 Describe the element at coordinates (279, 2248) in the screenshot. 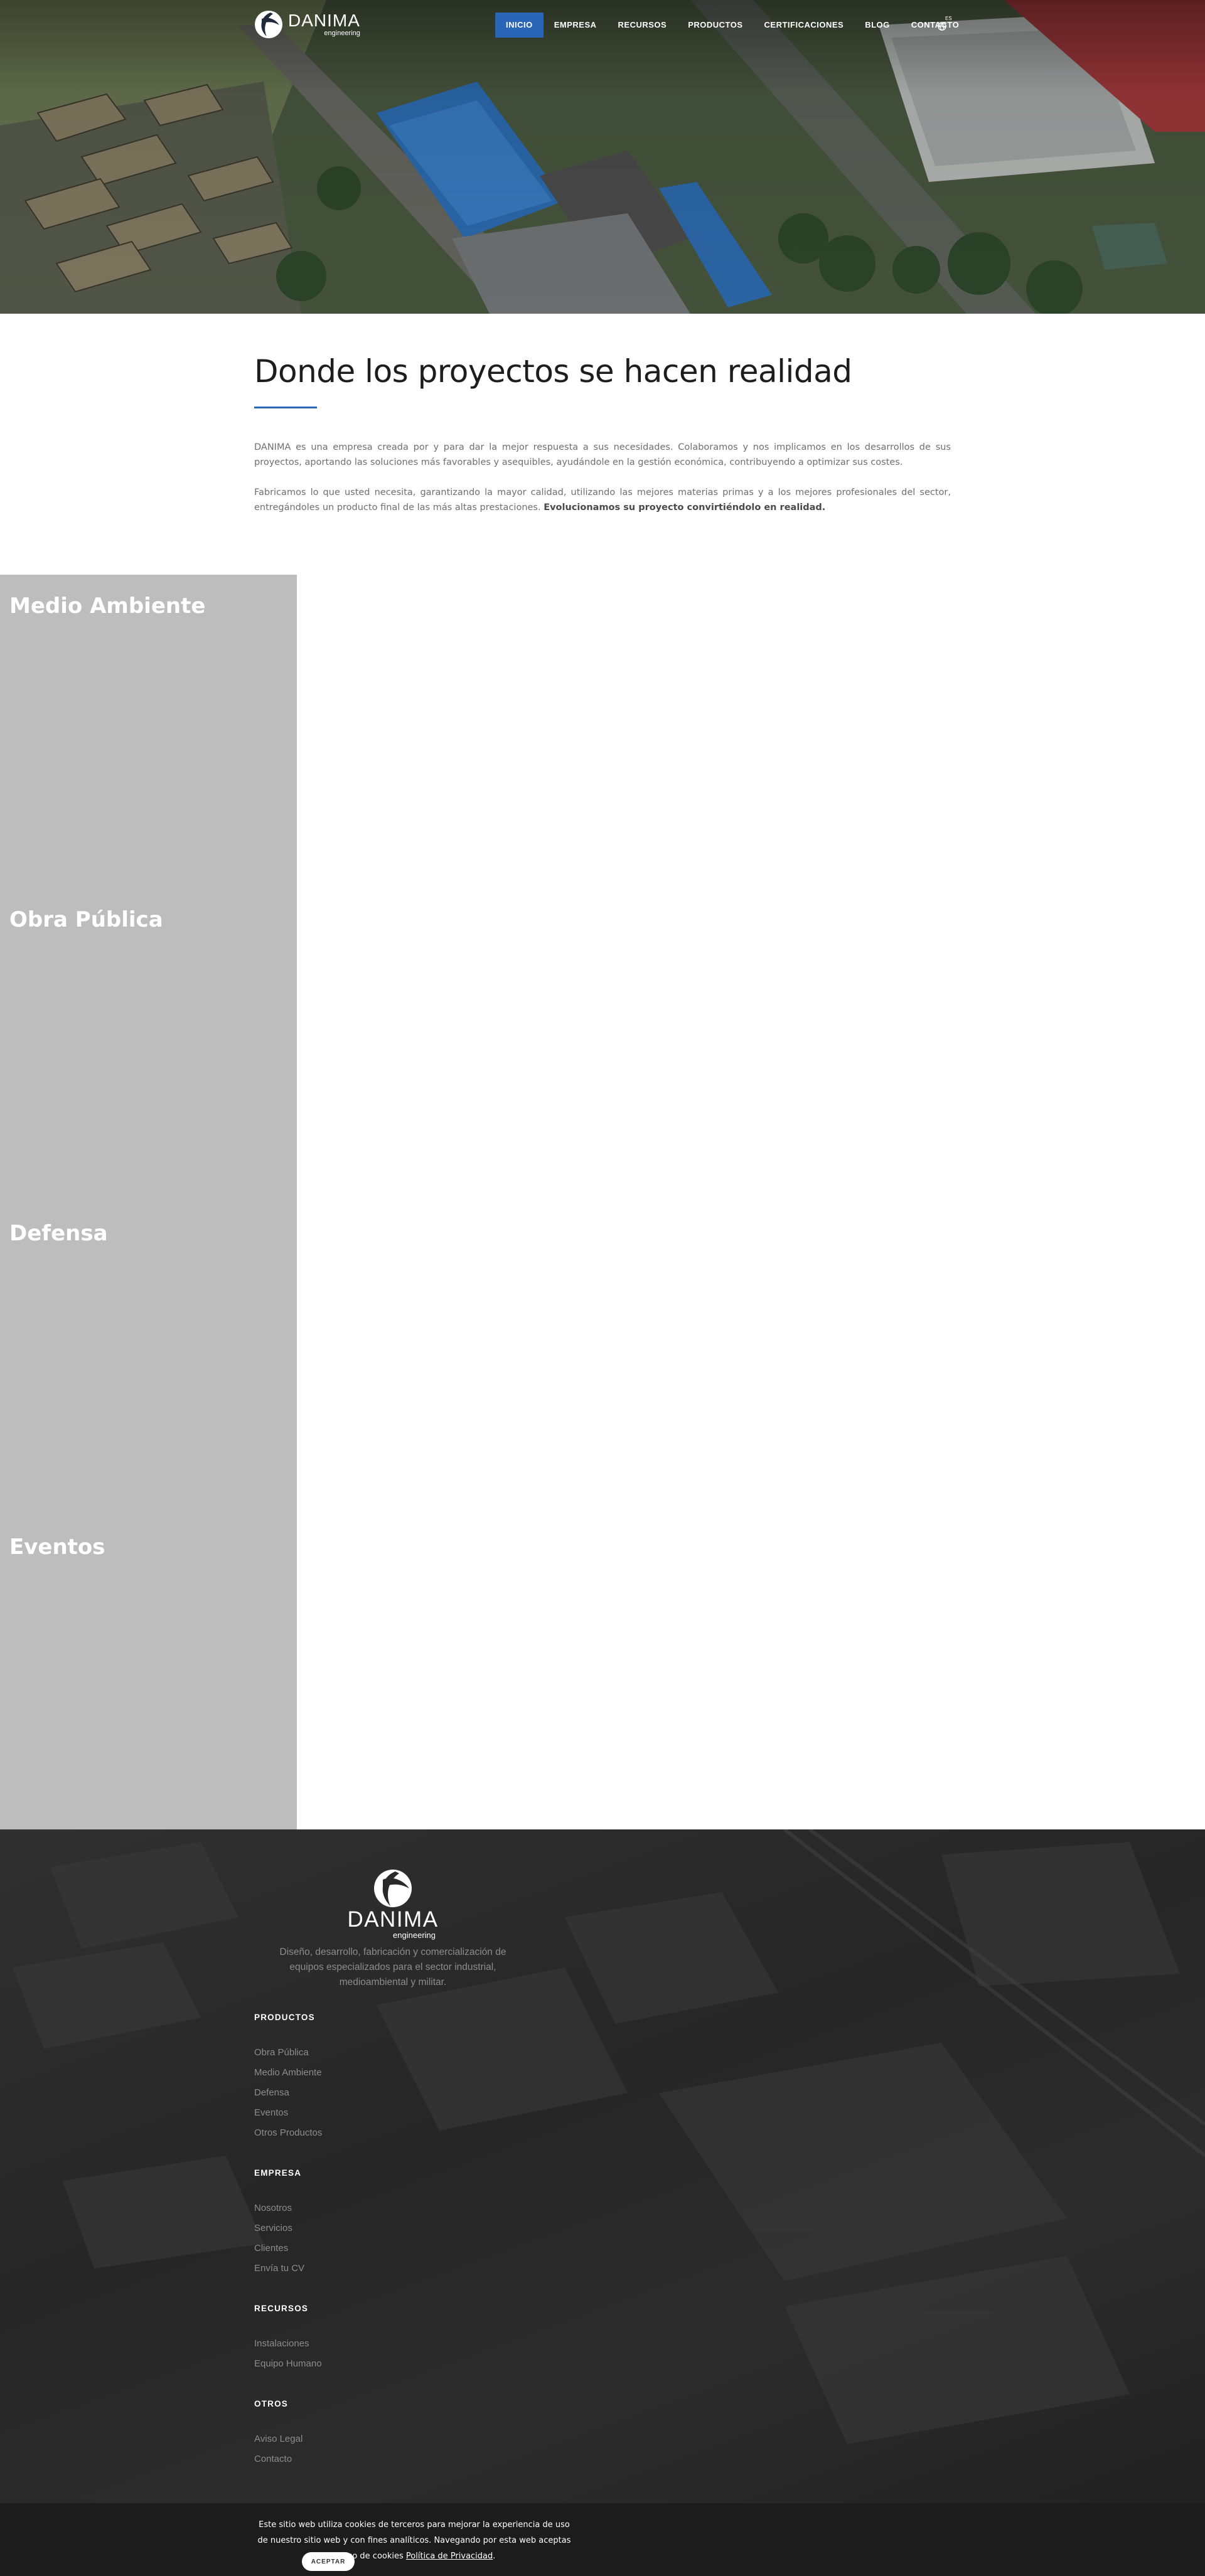

I see `footer-link-clientes: Clientes` at that location.